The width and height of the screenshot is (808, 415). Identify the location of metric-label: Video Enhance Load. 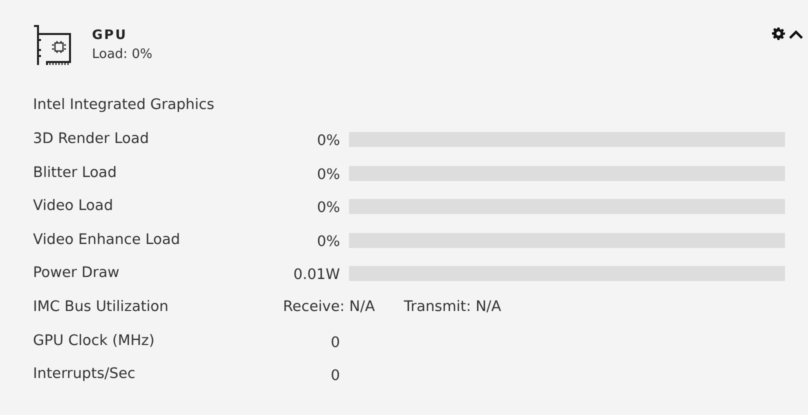
(107, 240).